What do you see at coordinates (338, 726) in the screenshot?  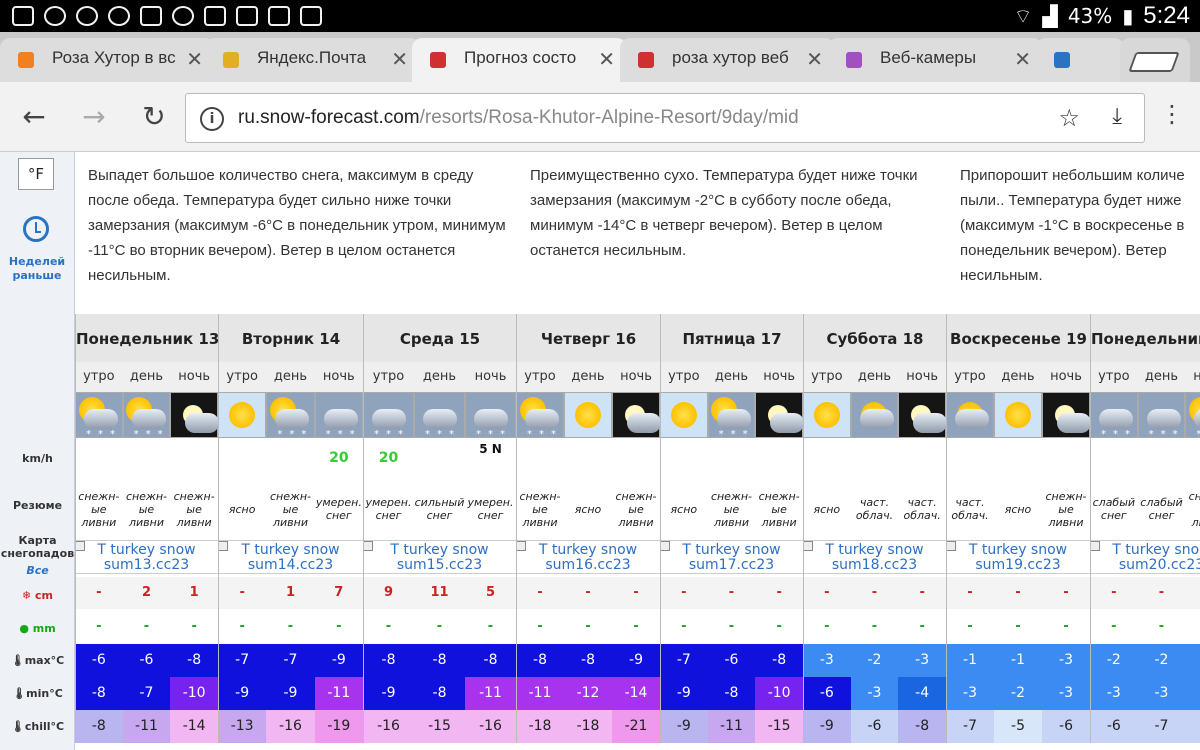 I see `temp-chill: -19` at bounding box center [338, 726].